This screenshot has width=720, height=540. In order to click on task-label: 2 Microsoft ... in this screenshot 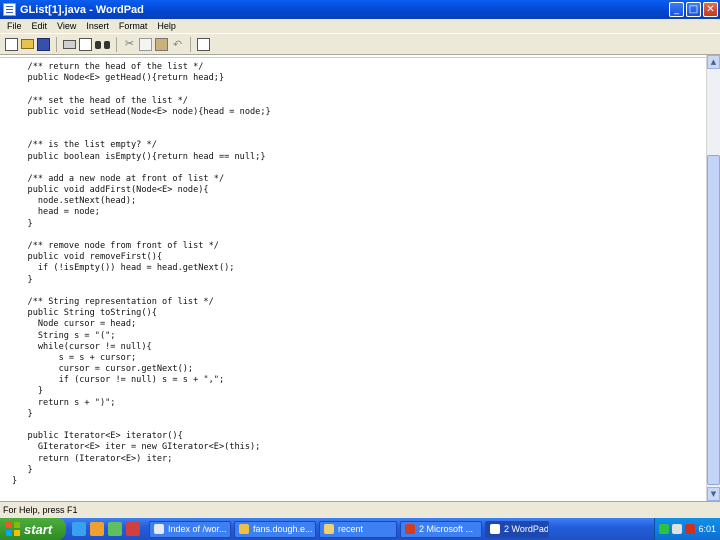, I will do `click(446, 529)`.